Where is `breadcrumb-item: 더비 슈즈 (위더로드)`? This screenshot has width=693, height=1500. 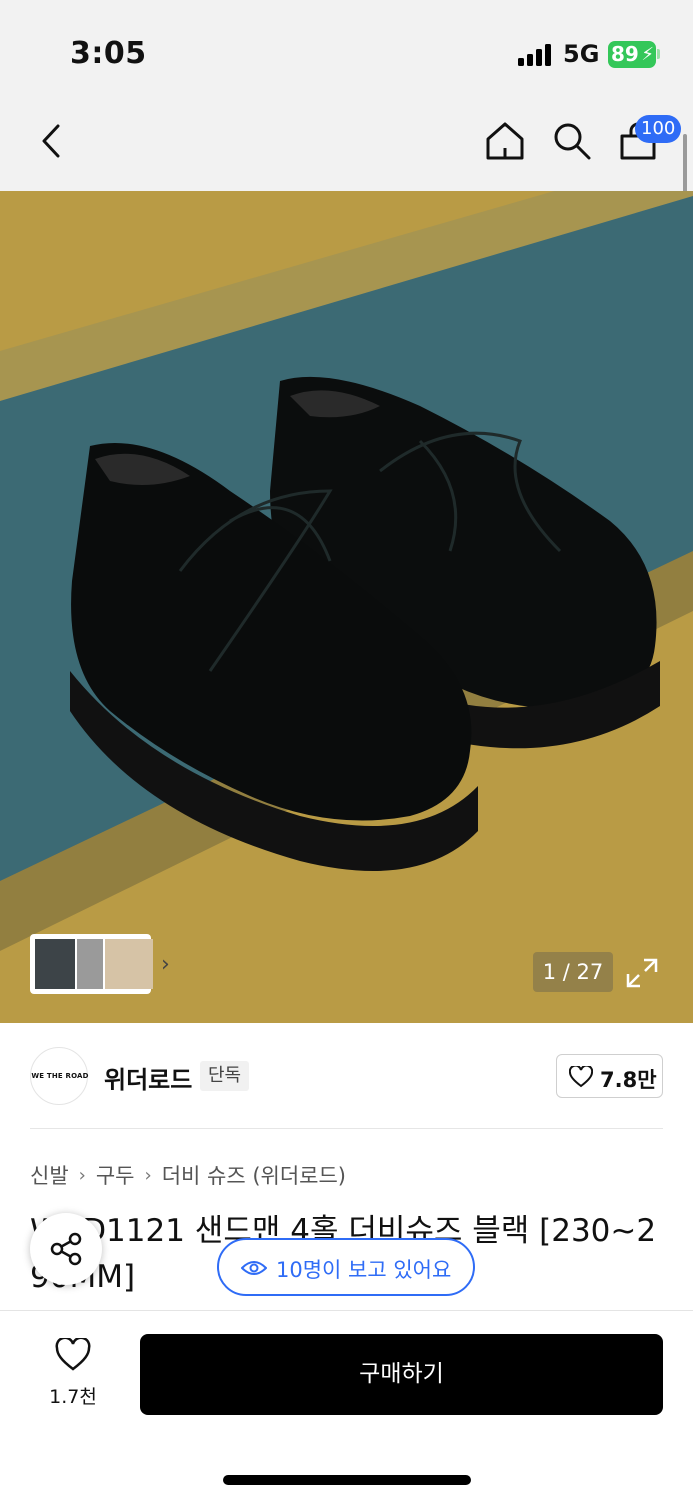
breadcrumb-item: 더비 슈즈 (위더로드) is located at coordinates (254, 1175).